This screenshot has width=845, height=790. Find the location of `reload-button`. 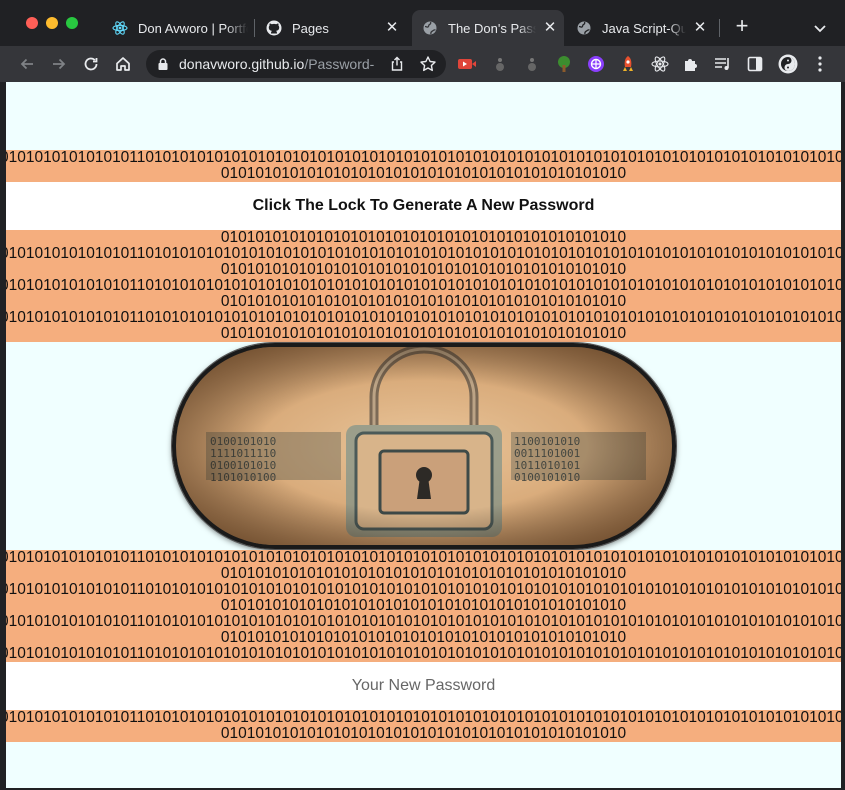

reload-button is located at coordinates (91, 64).